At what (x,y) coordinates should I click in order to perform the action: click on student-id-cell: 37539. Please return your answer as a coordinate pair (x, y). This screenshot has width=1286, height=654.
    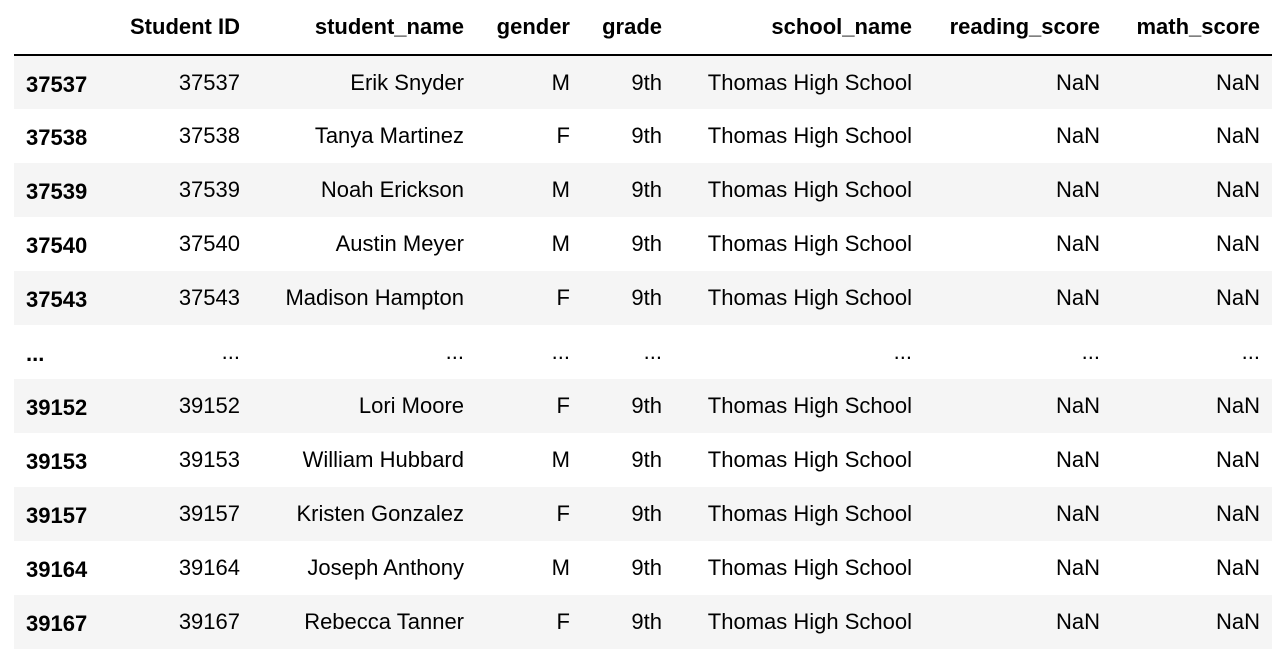
    Looking at the image, I should click on (209, 189).